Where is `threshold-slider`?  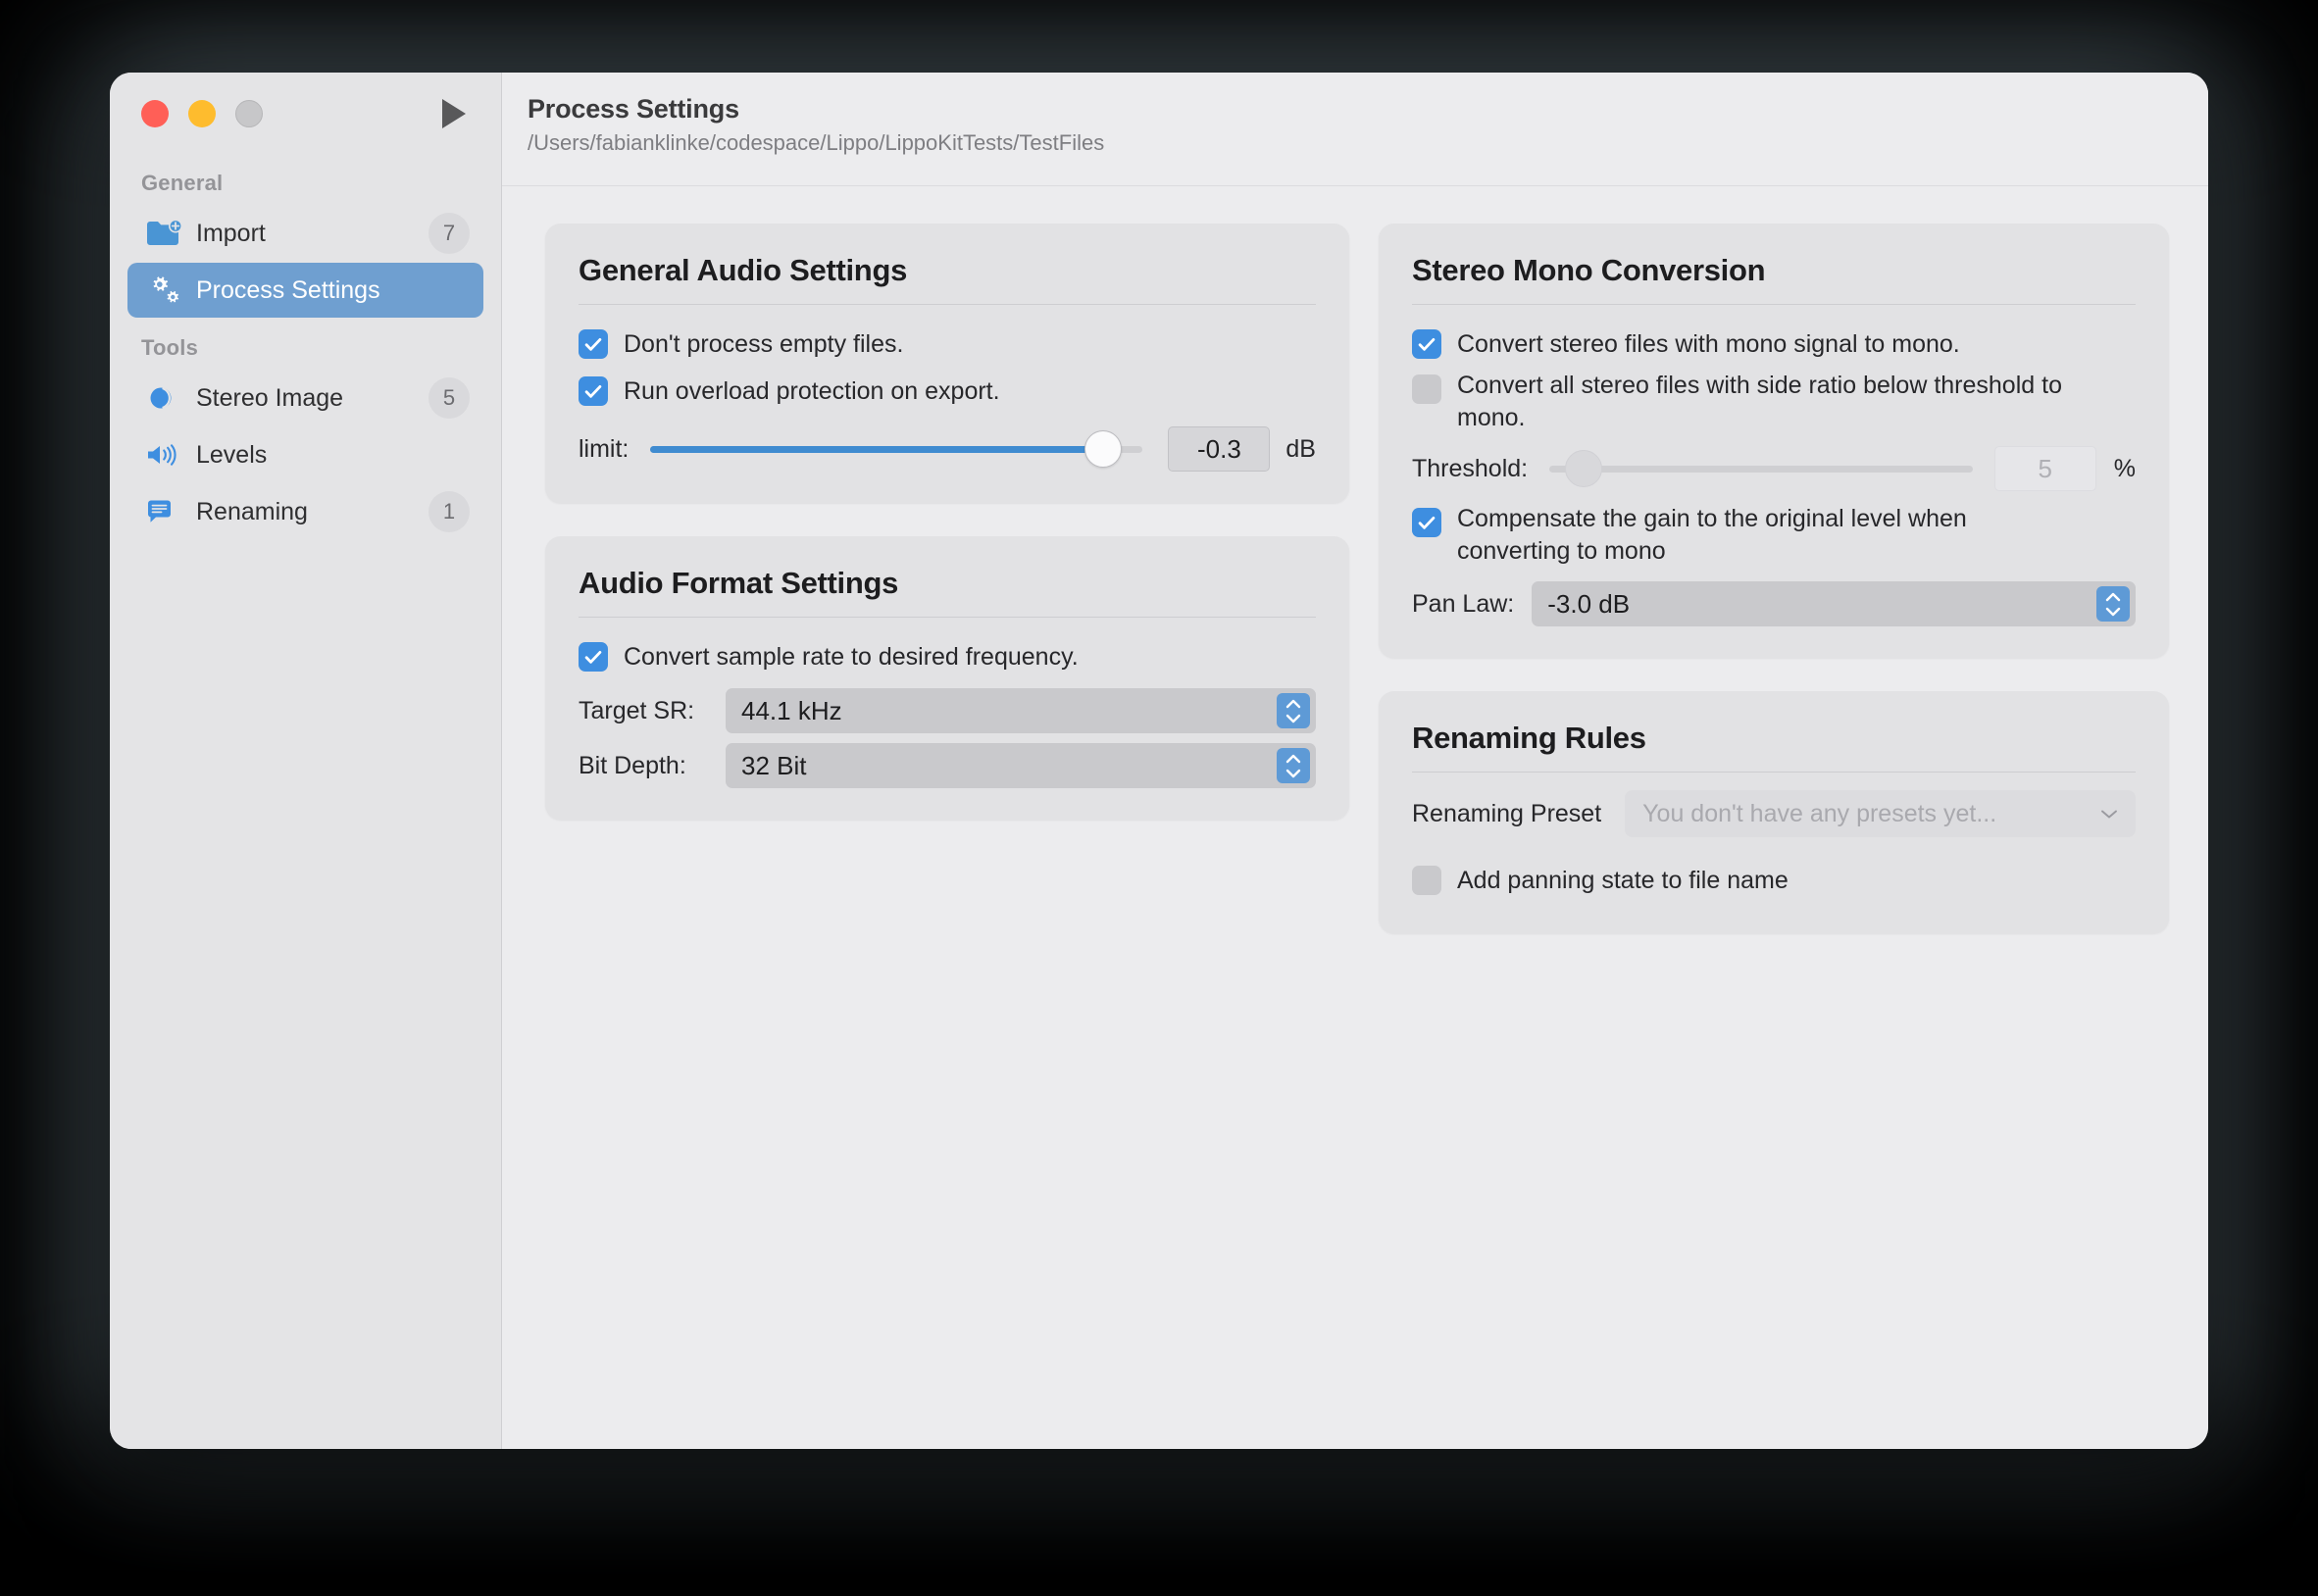
threshold-slider is located at coordinates (1761, 468).